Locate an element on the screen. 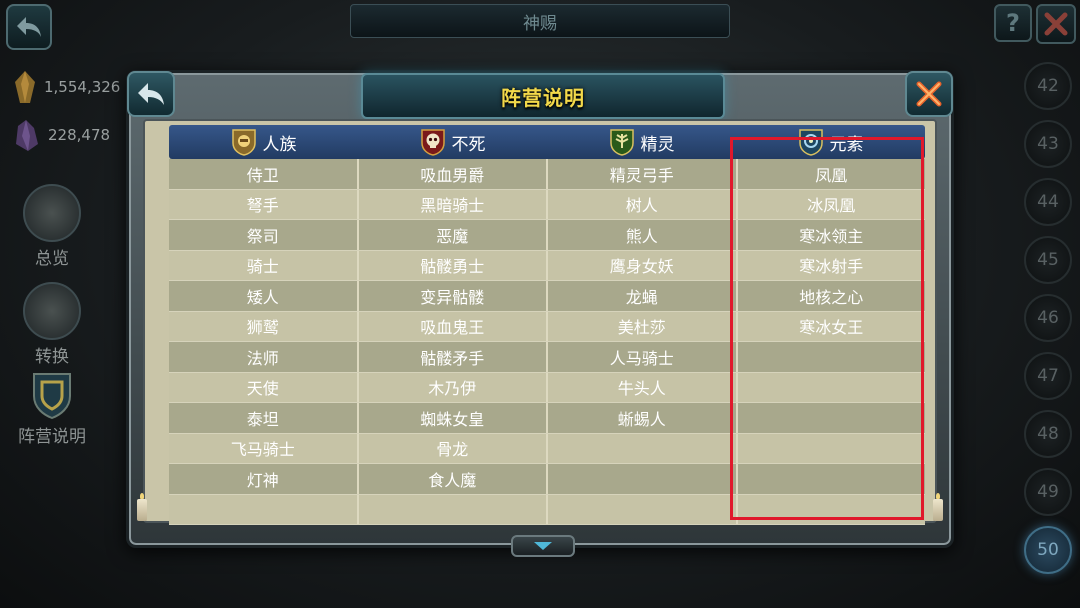  level-badge: 44 is located at coordinates (1048, 202).